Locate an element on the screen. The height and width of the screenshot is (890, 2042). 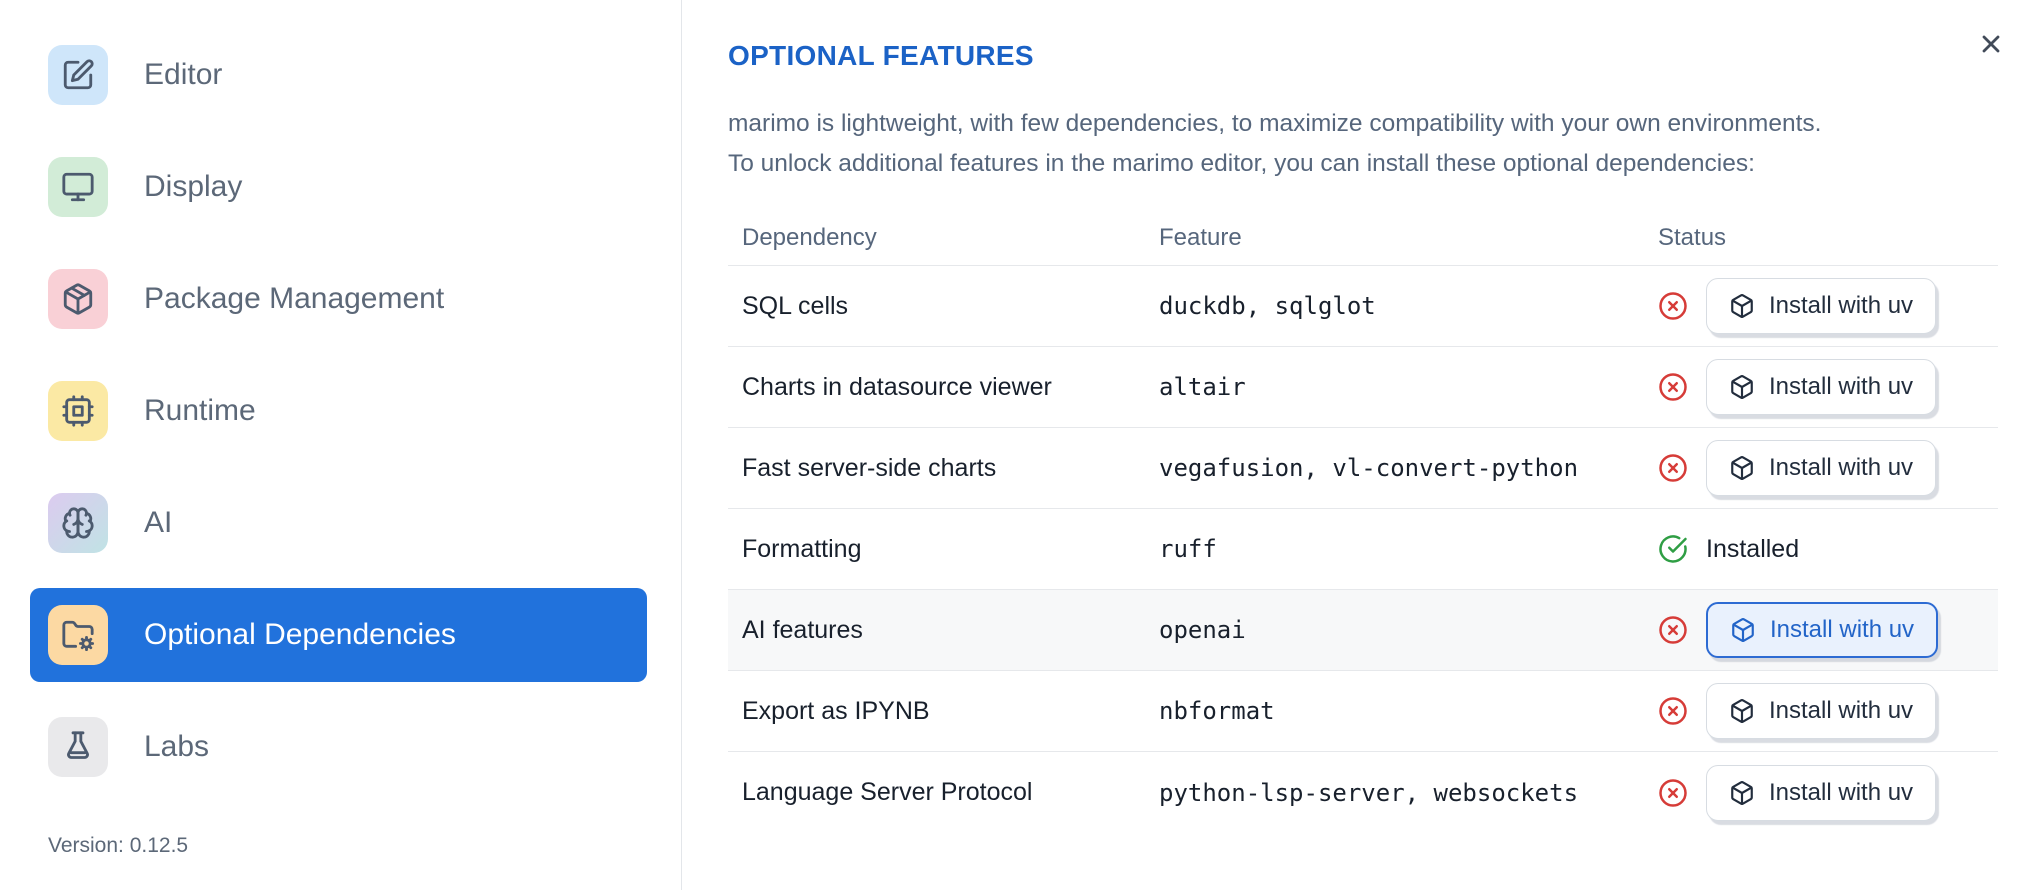
sidebar-item-runtime: Runtime is located at coordinates (338, 411).